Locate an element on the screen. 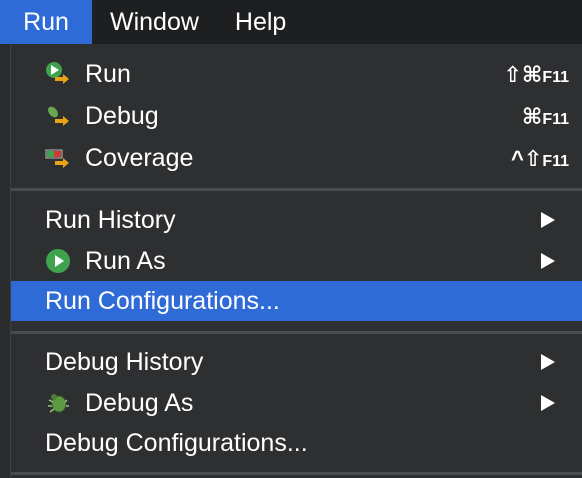 The width and height of the screenshot is (582, 478). menu-item-label: Coverage is located at coordinates (139, 158).